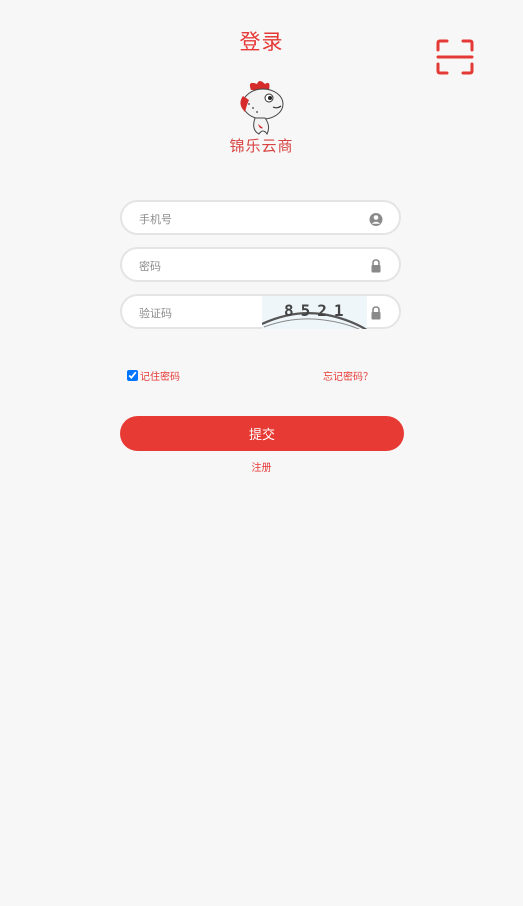 Image resolution: width=523 pixels, height=906 pixels. What do you see at coordinates (376, 219) in the screenshot?
I see `user-circle-icon` at bounding box center [376, 219].